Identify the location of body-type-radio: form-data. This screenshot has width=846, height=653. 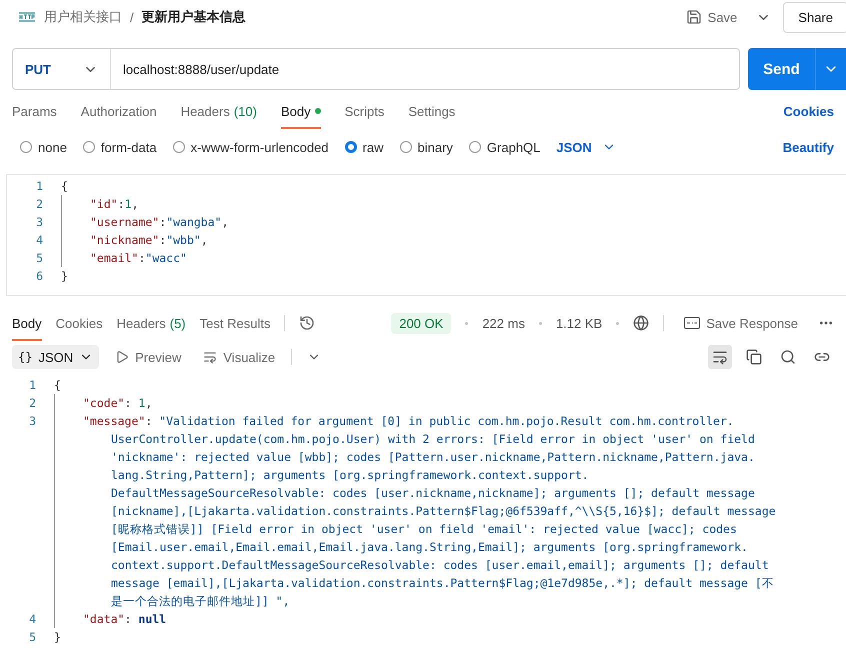
(119, 147).